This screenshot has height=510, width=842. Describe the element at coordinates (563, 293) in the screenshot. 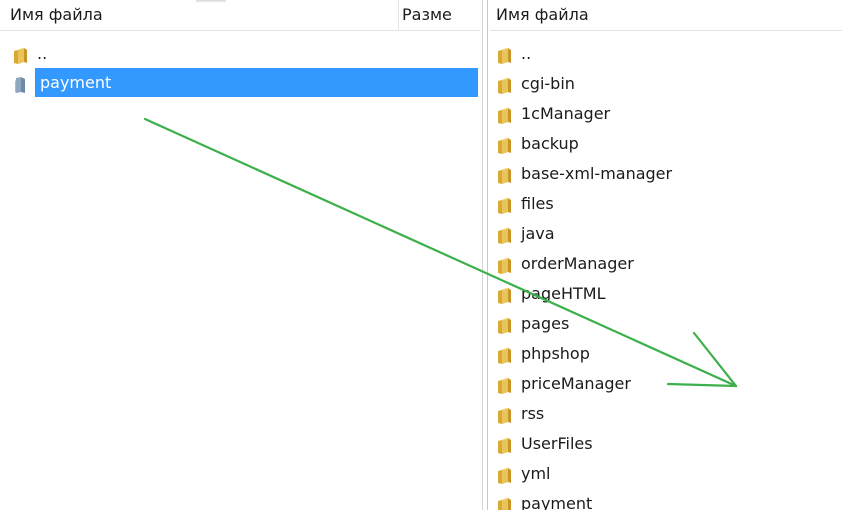

I see `file-name: pageHTML` at that location.